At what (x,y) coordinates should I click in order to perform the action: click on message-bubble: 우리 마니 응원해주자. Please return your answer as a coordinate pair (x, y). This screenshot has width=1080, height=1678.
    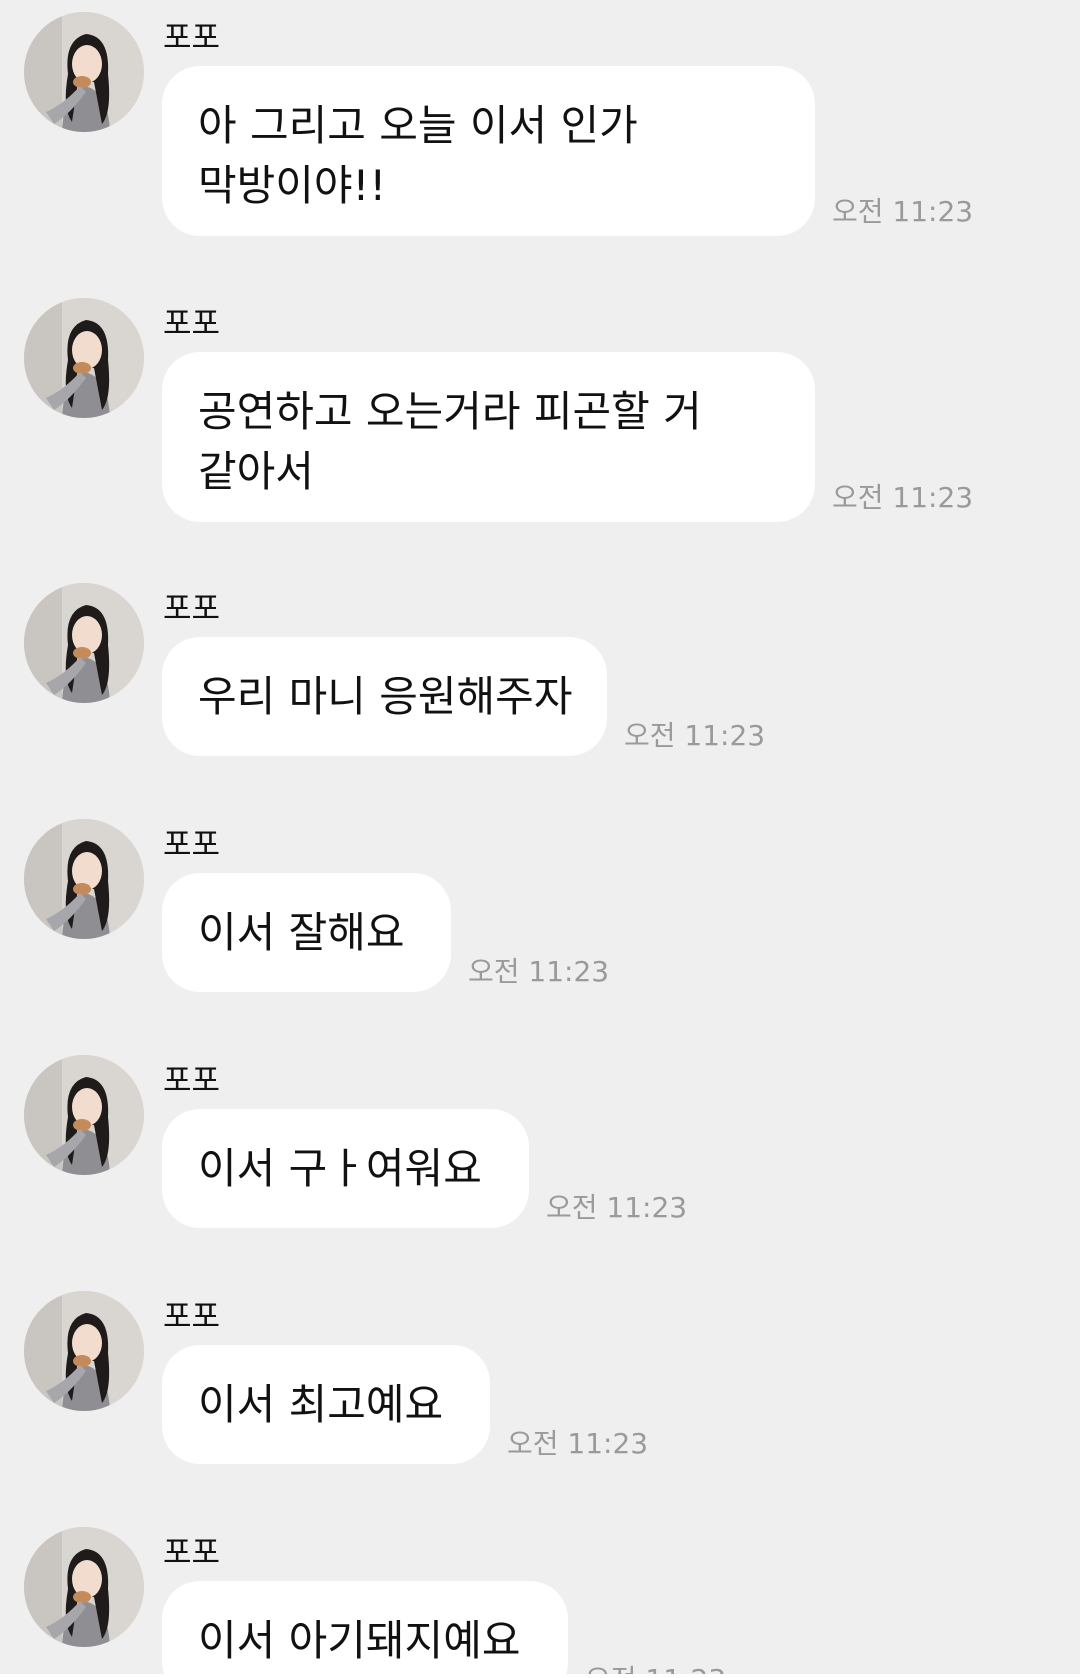
    Looking at the image, I should click on (384, 696).